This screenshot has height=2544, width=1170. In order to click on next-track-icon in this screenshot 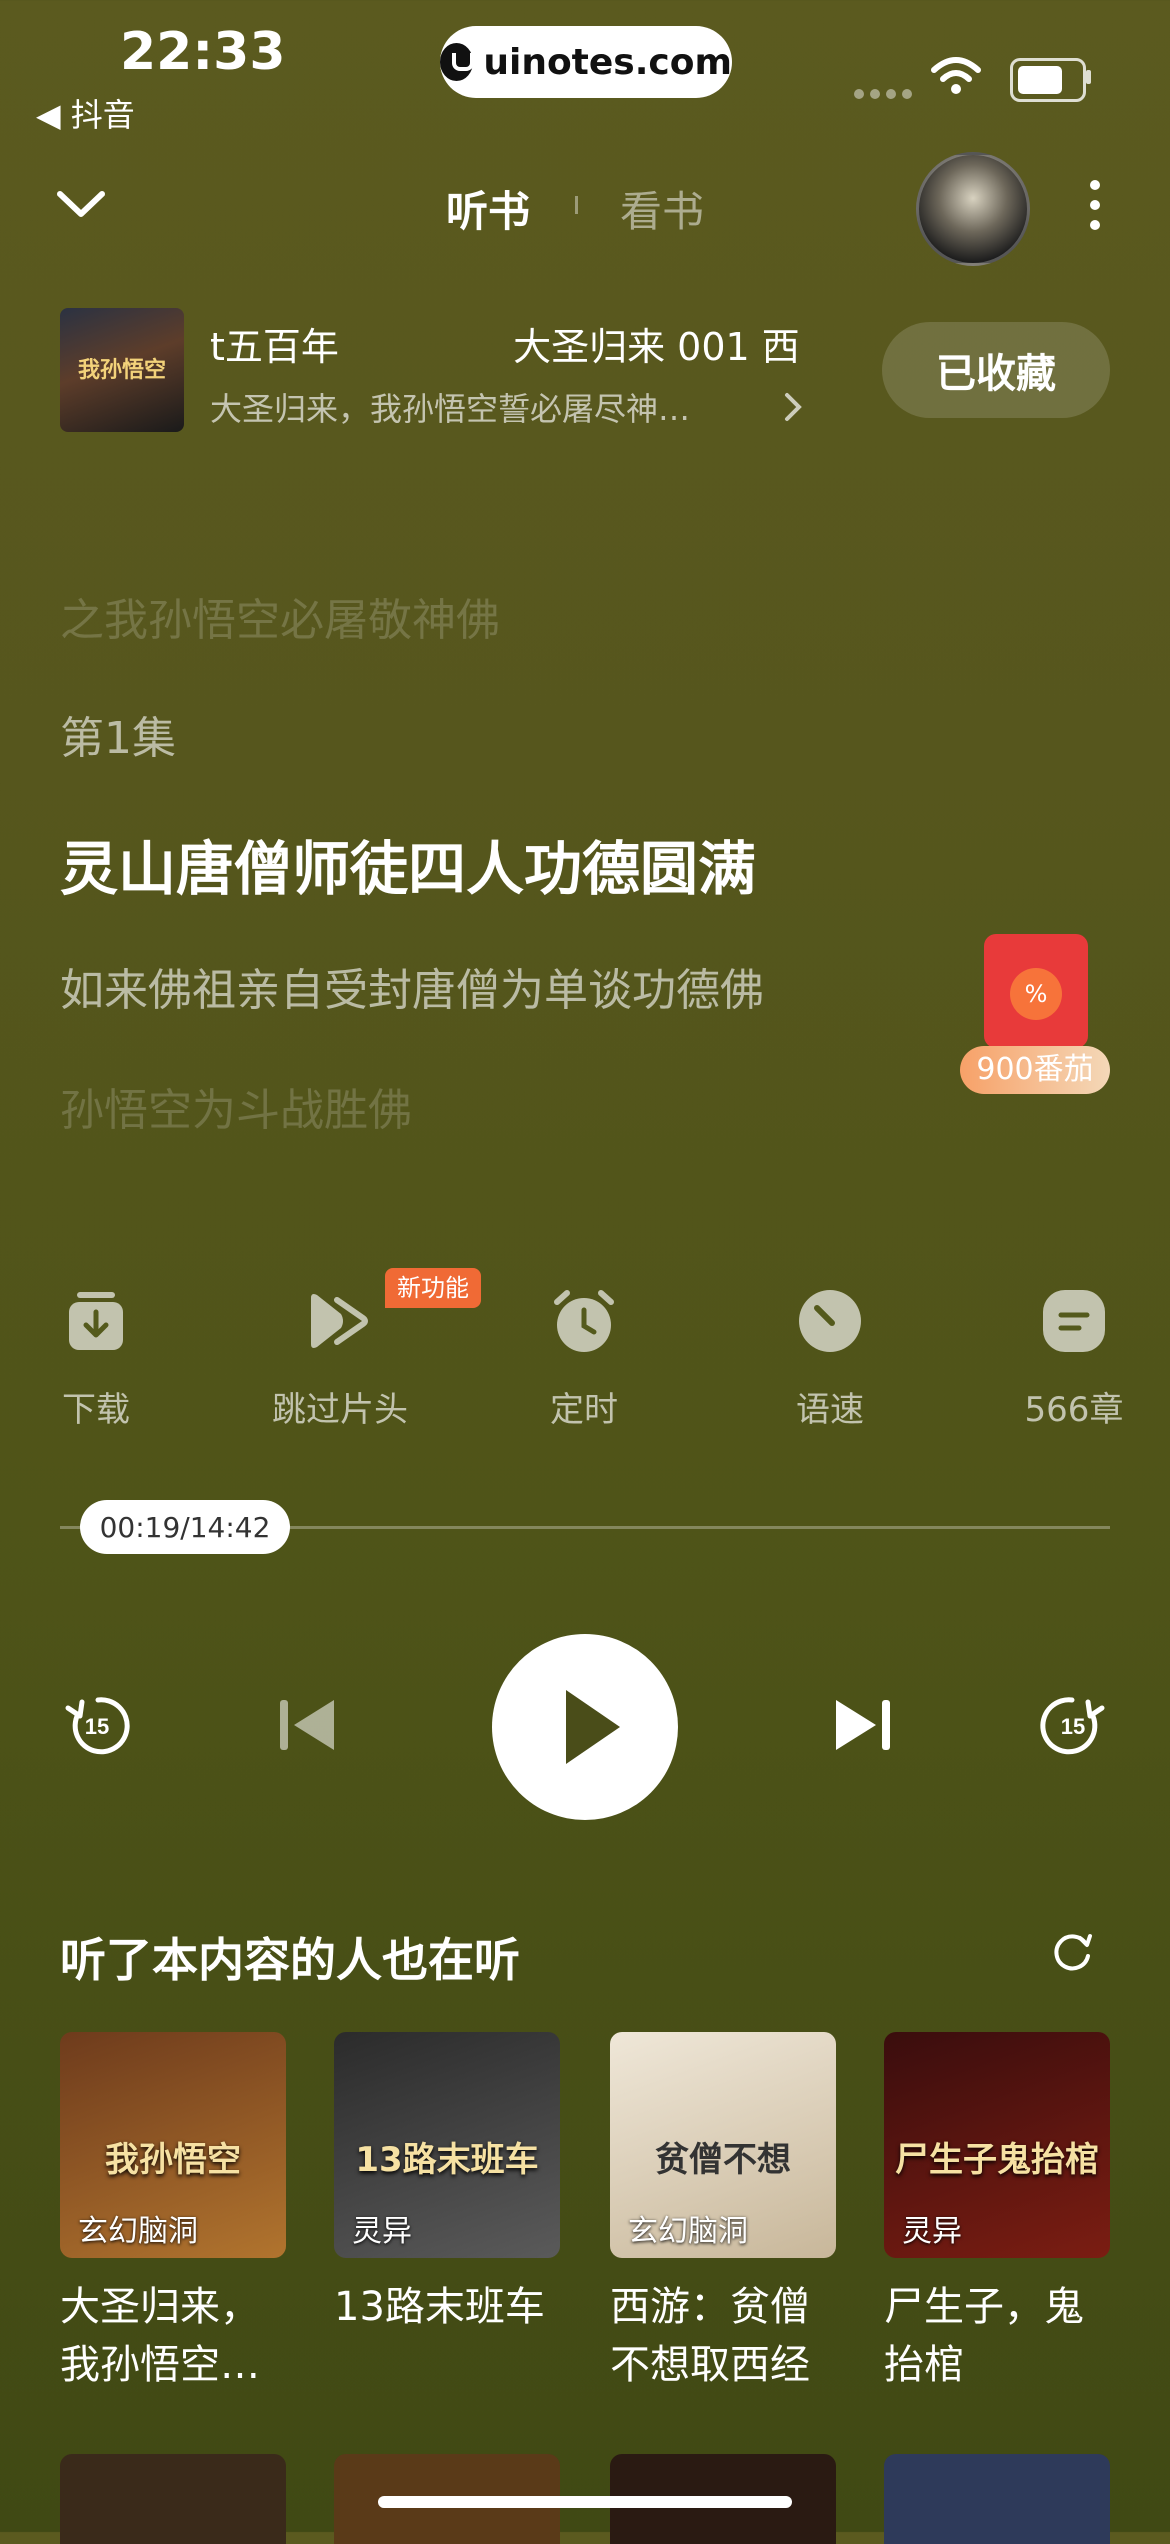, I will do `click(863, 1725)`.